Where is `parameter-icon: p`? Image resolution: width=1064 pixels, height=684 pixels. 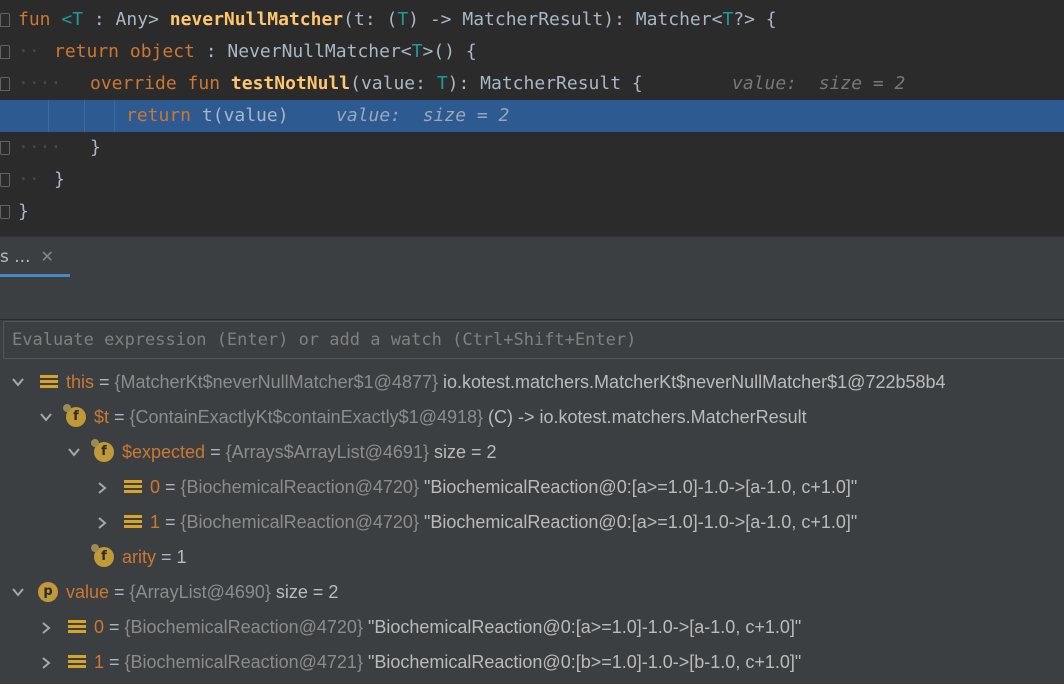
parameter-icon: p is located at coordinates (48, 592).